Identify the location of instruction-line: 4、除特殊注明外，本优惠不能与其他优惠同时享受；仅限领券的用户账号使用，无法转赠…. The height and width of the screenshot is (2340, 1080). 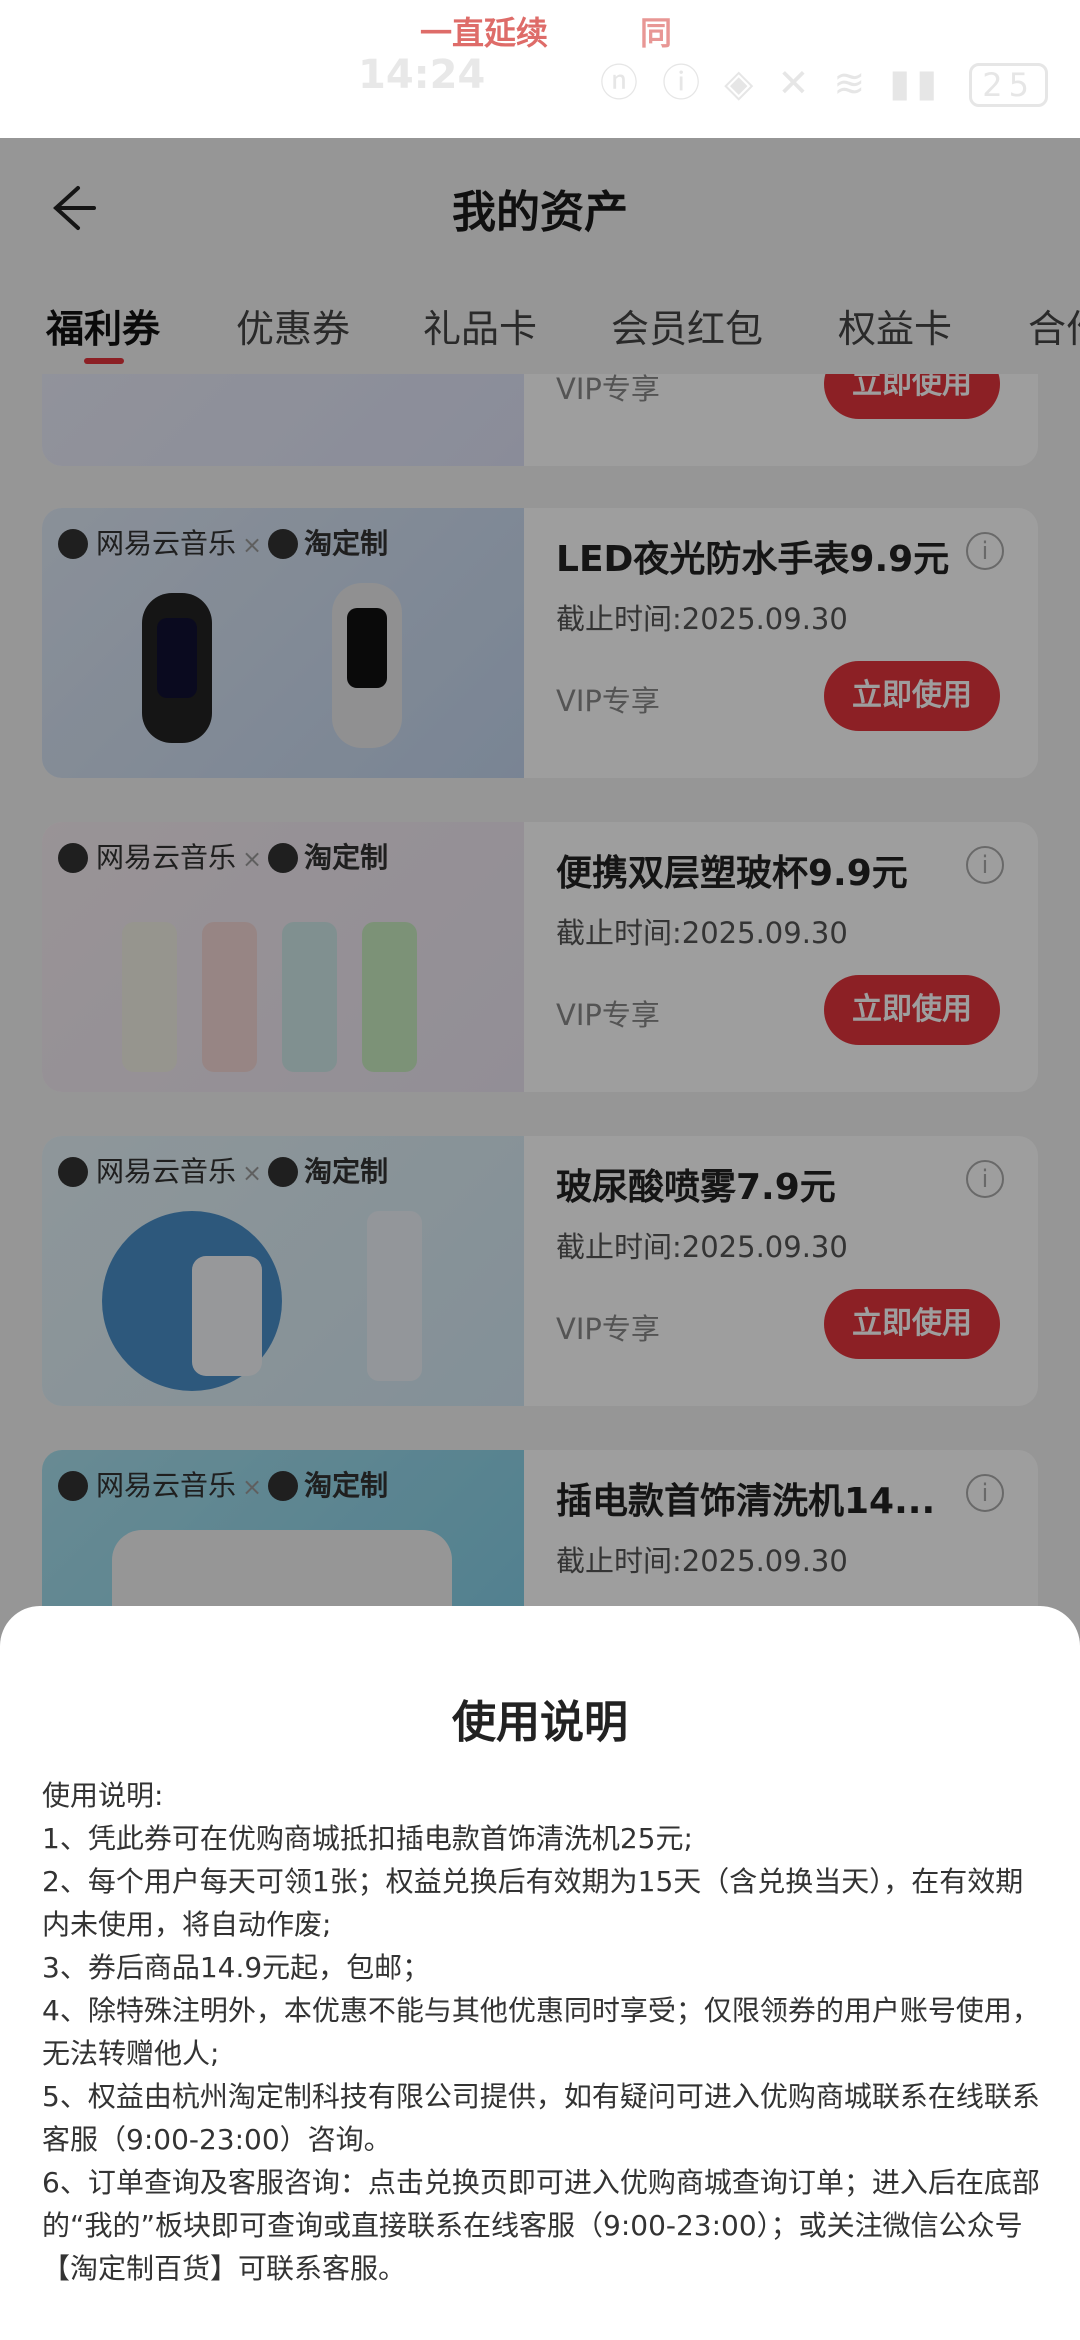
(541, 2032).